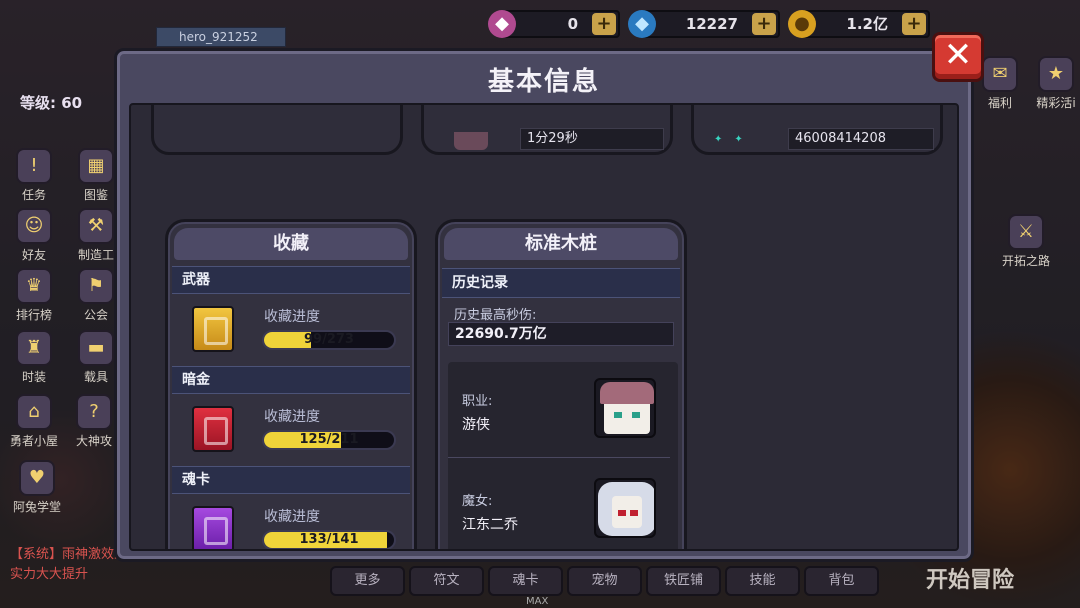 The image size is (1080, 608). What do you see at coordinates (683, 581) in the screenshot?
I see `tab-blacksmith: 铁匠铺` at bounding box center [683, 581].